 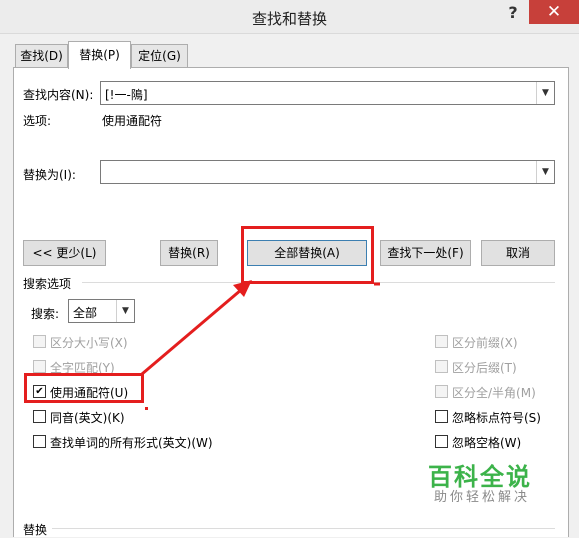 I want to click on arrow-shaft, so click(x=195, y=329).